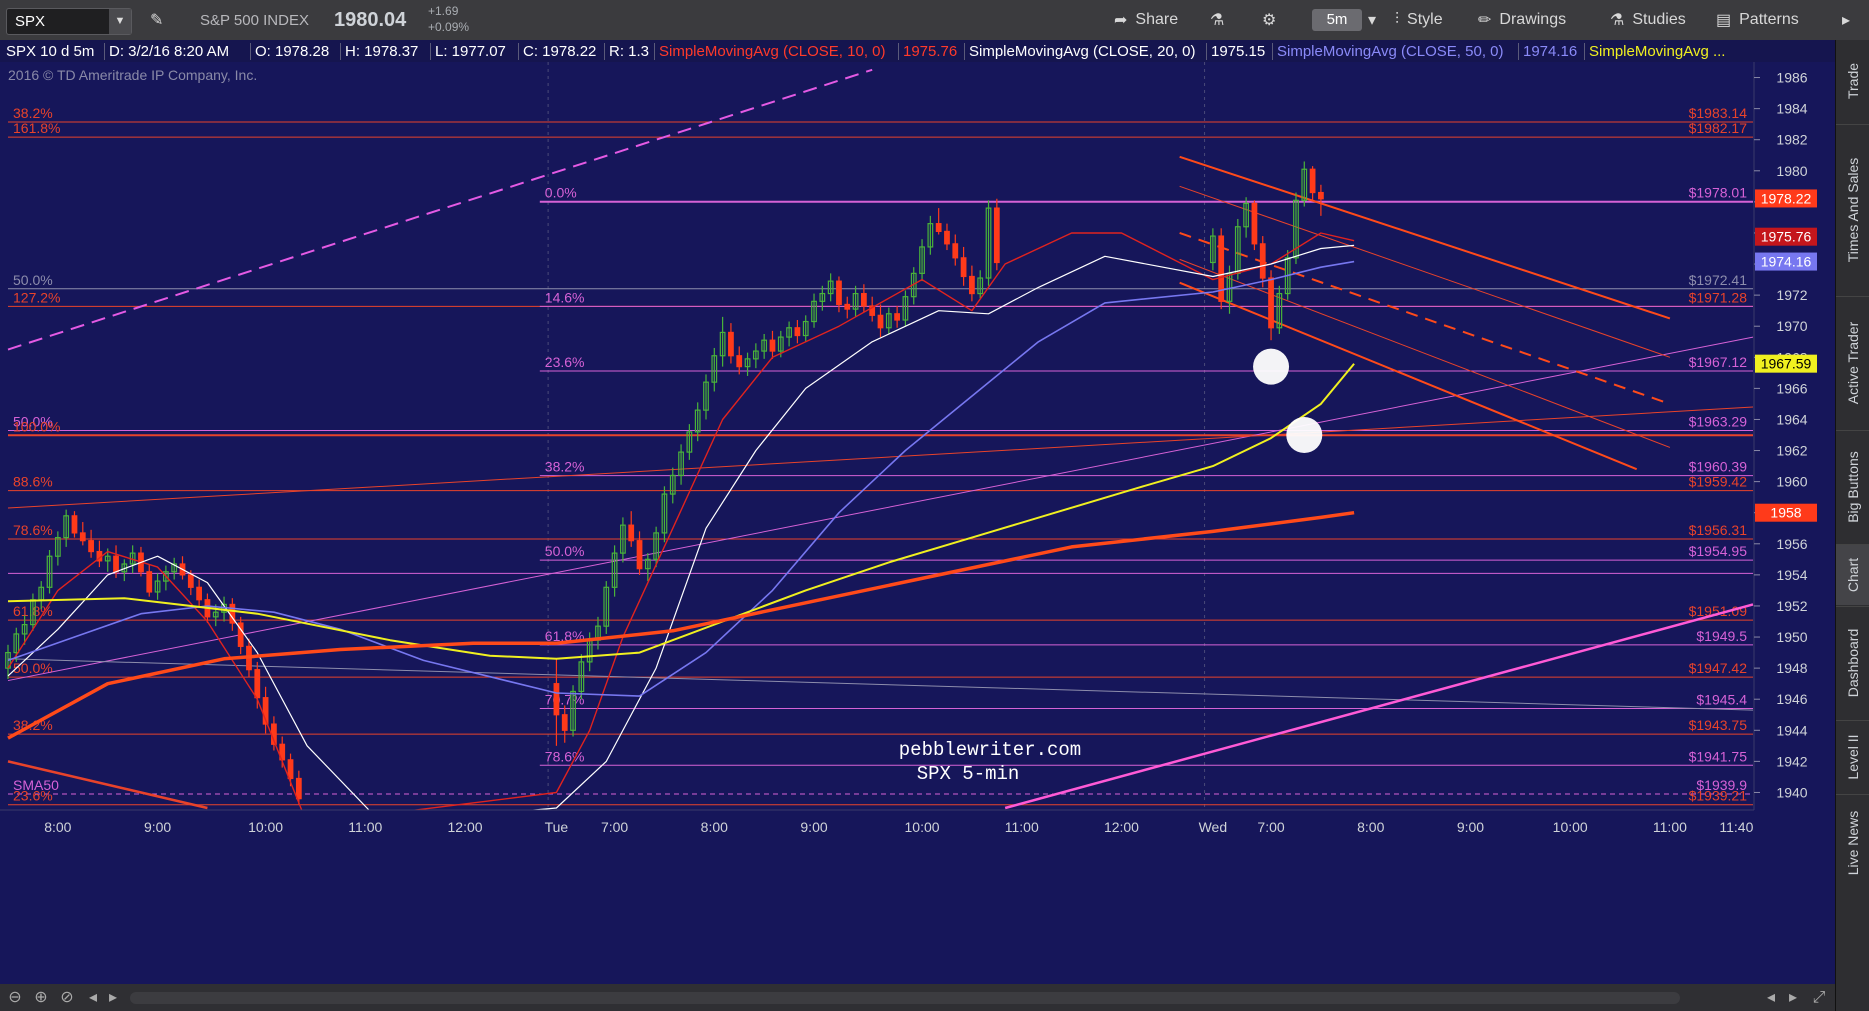 Image resolution: width=1869 pixels, height=1011 pixels. I want to click on studies-label: Studies, so click(1659, 19).